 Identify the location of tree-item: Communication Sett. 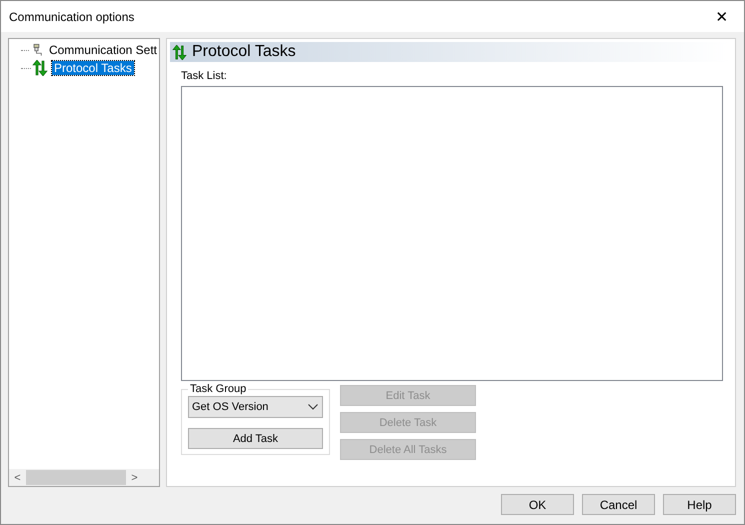
(102, 50).